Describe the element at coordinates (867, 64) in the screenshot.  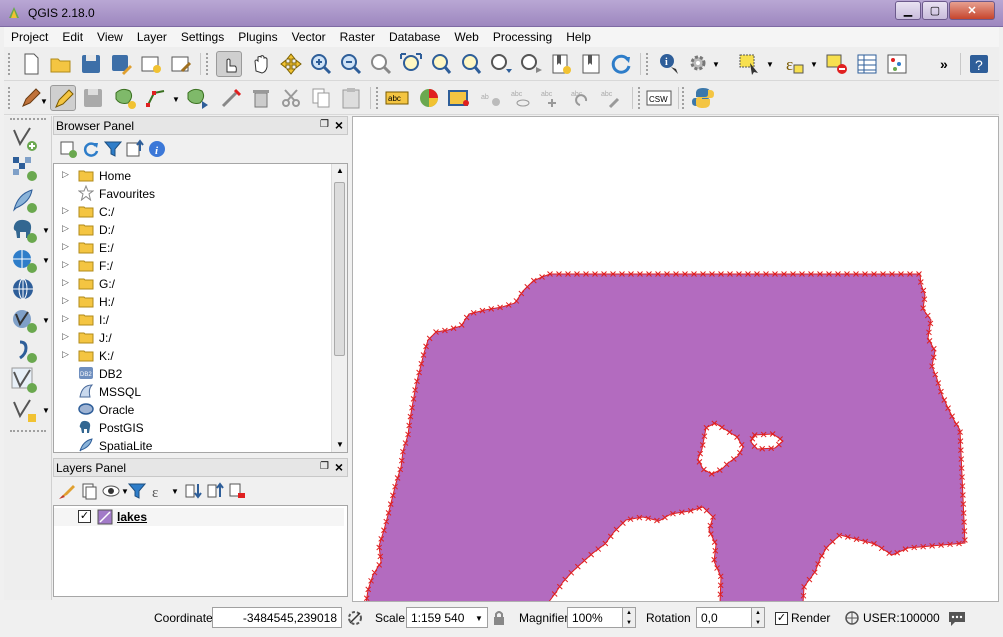
I see `open-attribute-table-button` at that location.